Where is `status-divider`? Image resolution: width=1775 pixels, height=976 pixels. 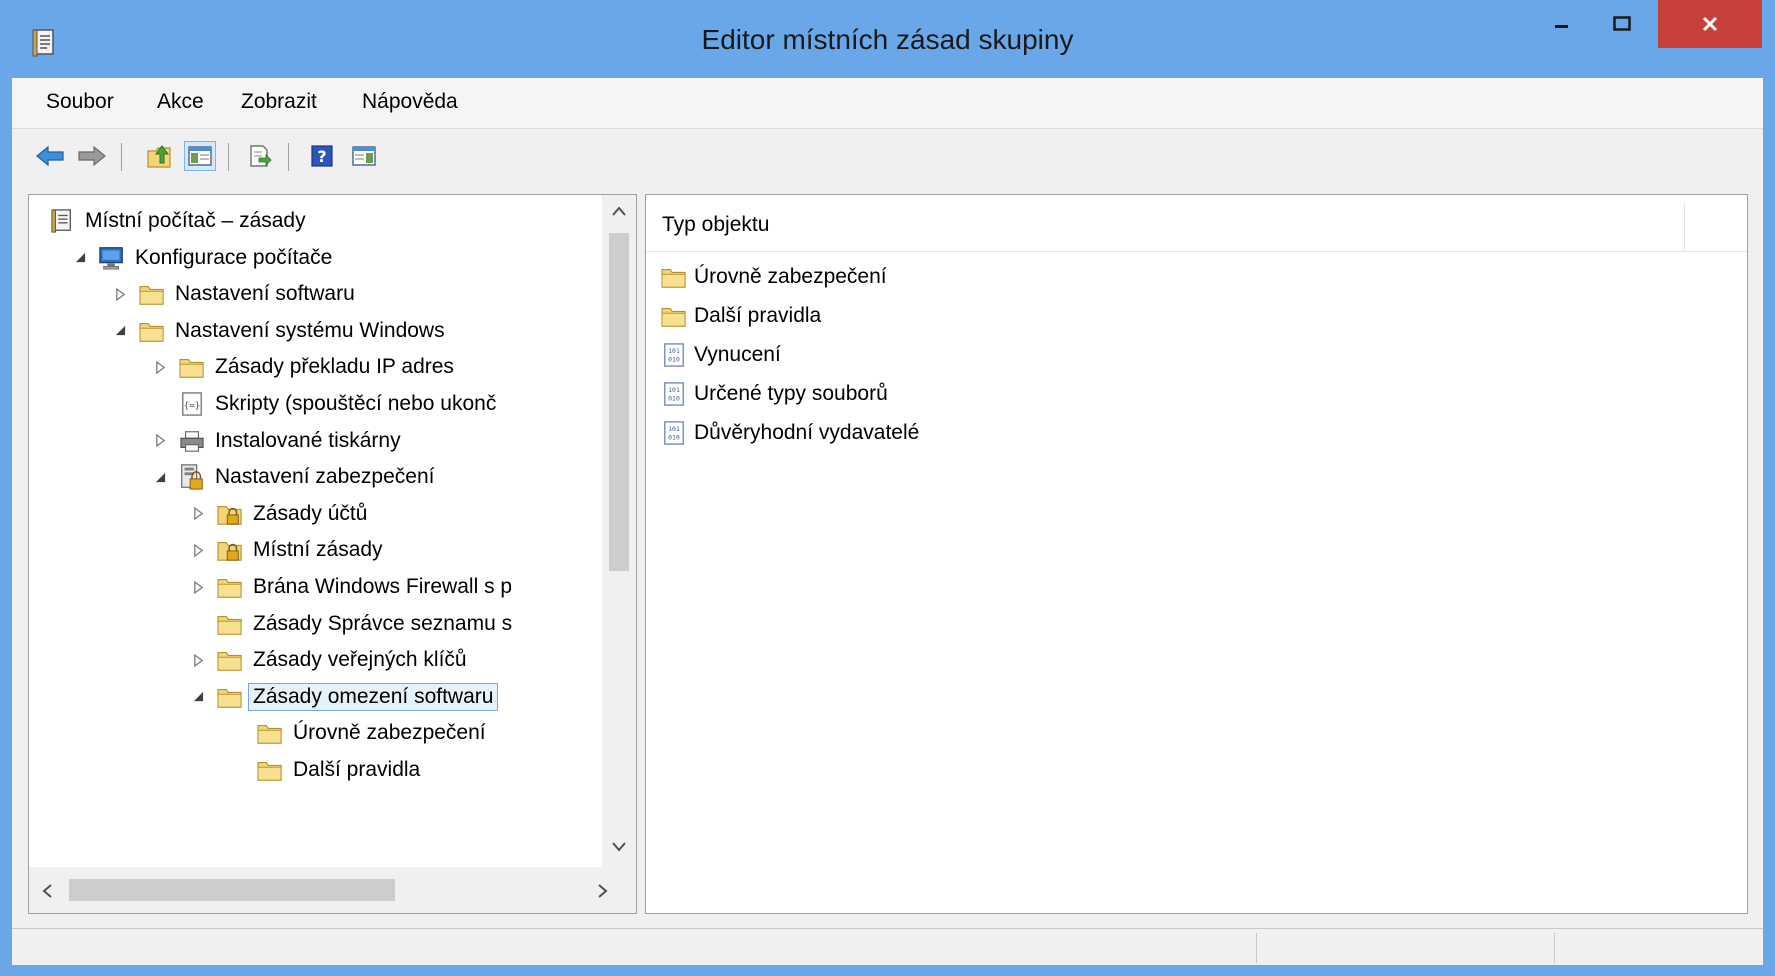
status-divider is located at coordinates (1554, 948).